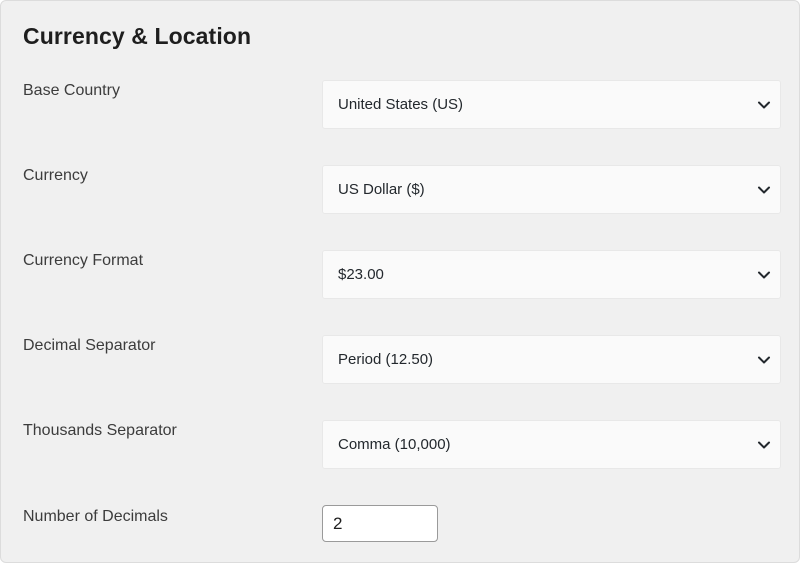  I want to click on currency-value: US Dollar ($), so click(381, 189).